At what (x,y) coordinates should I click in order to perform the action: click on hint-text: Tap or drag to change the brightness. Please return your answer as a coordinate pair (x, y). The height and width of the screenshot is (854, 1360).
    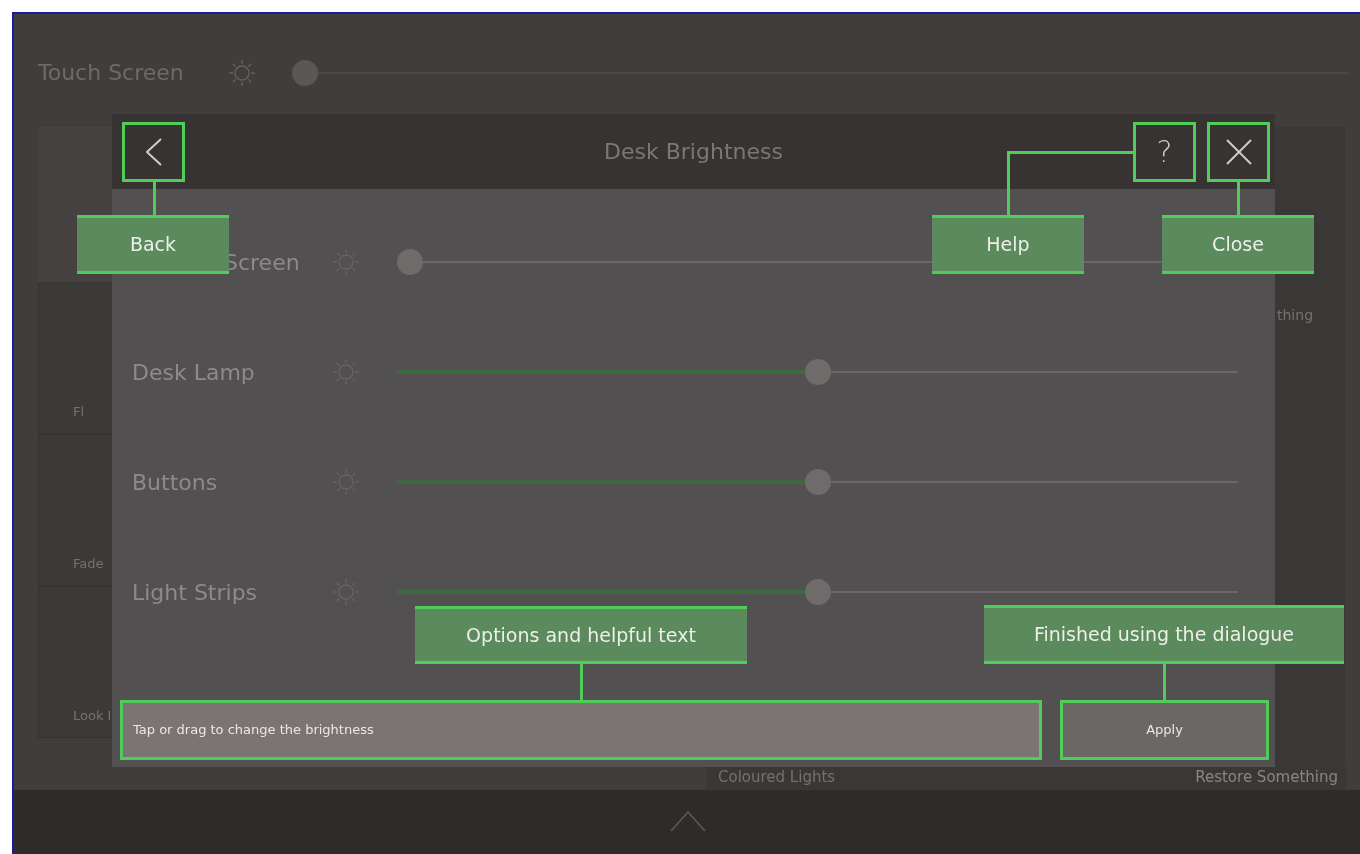
    Looking at the image, I should click on (253, 730).